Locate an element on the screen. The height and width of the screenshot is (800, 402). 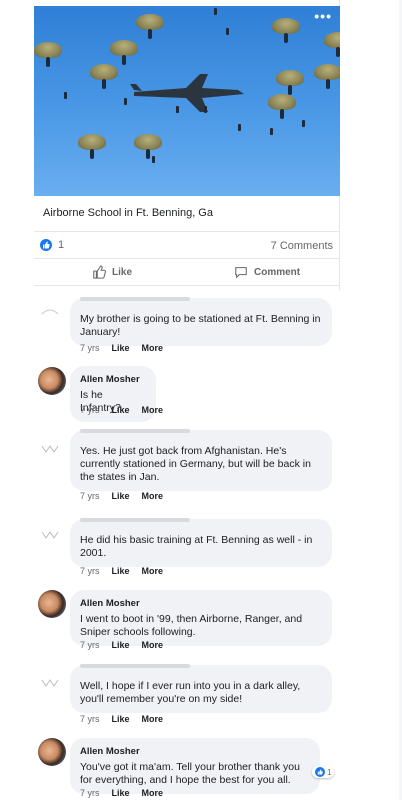
reaction-count: 1 is located at coordinates (329, 772).